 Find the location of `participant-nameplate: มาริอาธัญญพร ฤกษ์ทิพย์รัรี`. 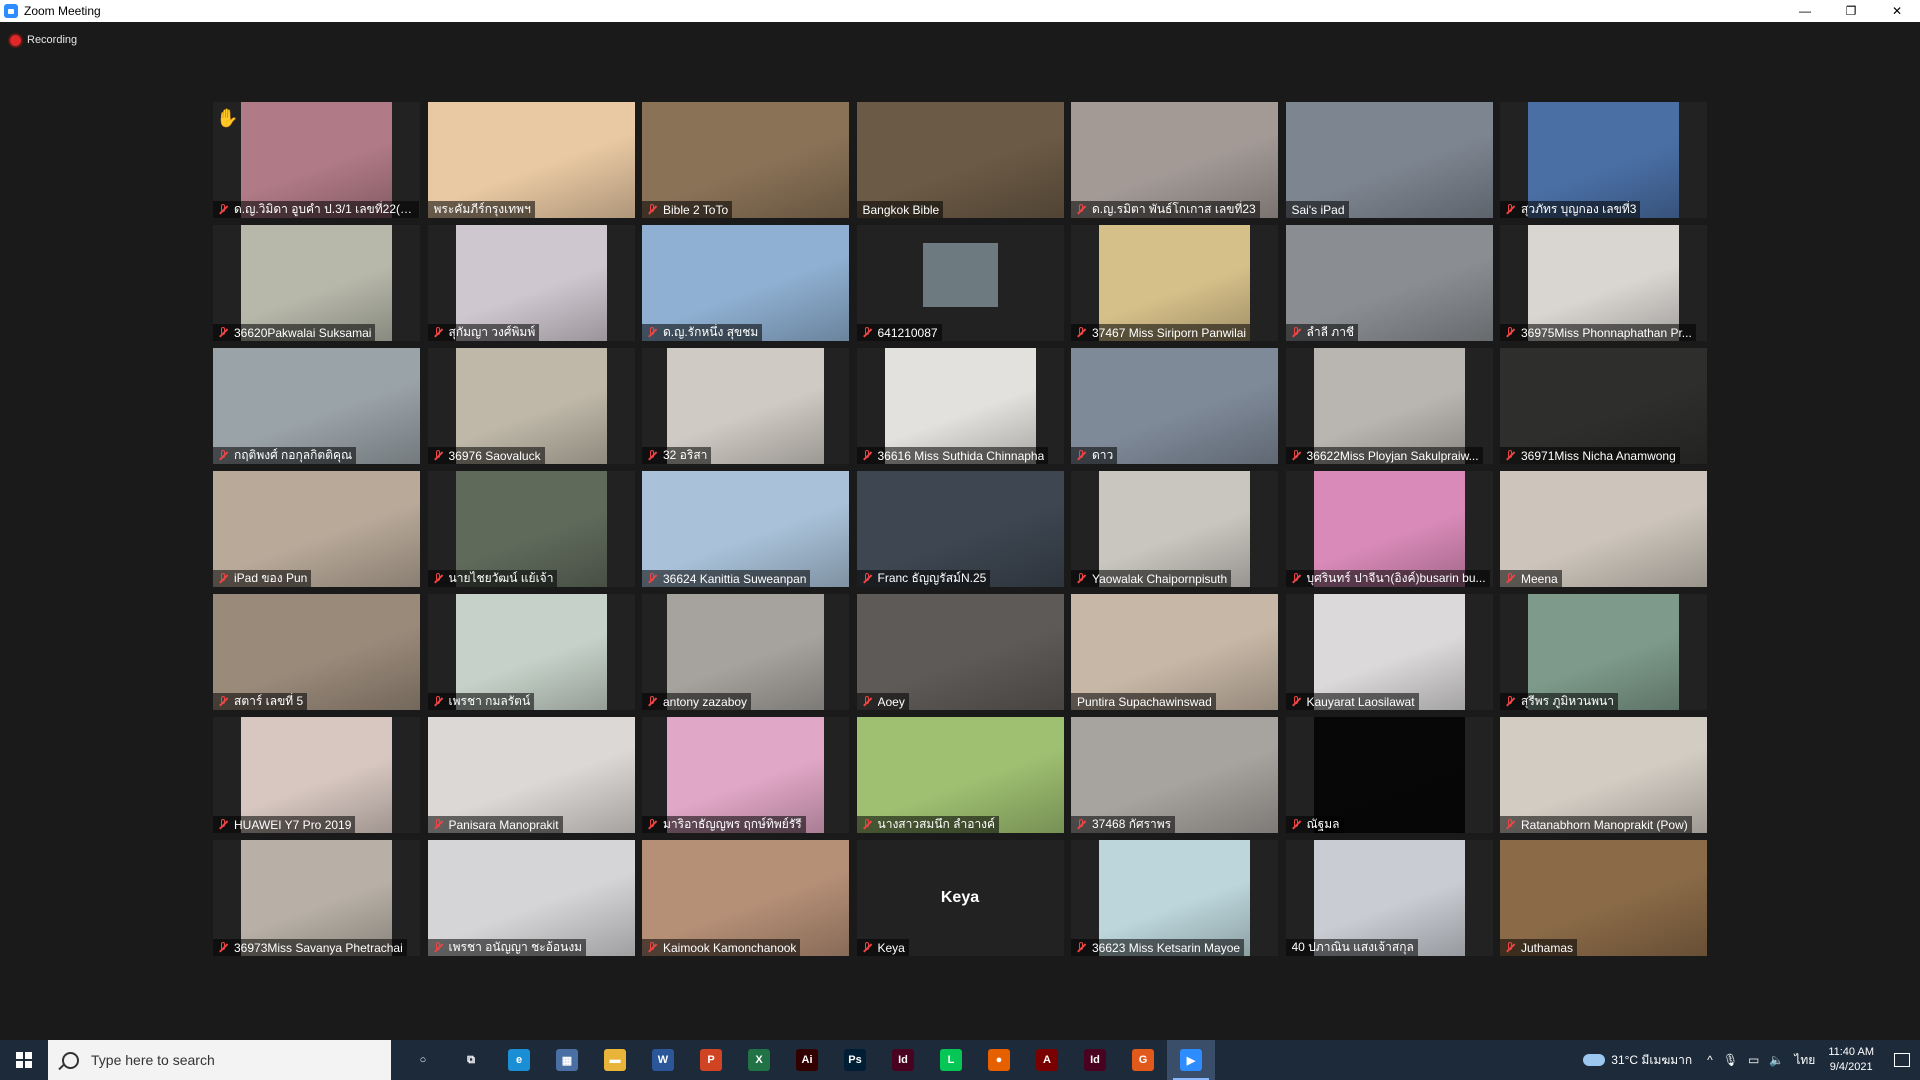

participant-nameplate: มาริอาธัญญพร ฤกษ์ทิพย์รัรี is located at coordinates (724, 824).